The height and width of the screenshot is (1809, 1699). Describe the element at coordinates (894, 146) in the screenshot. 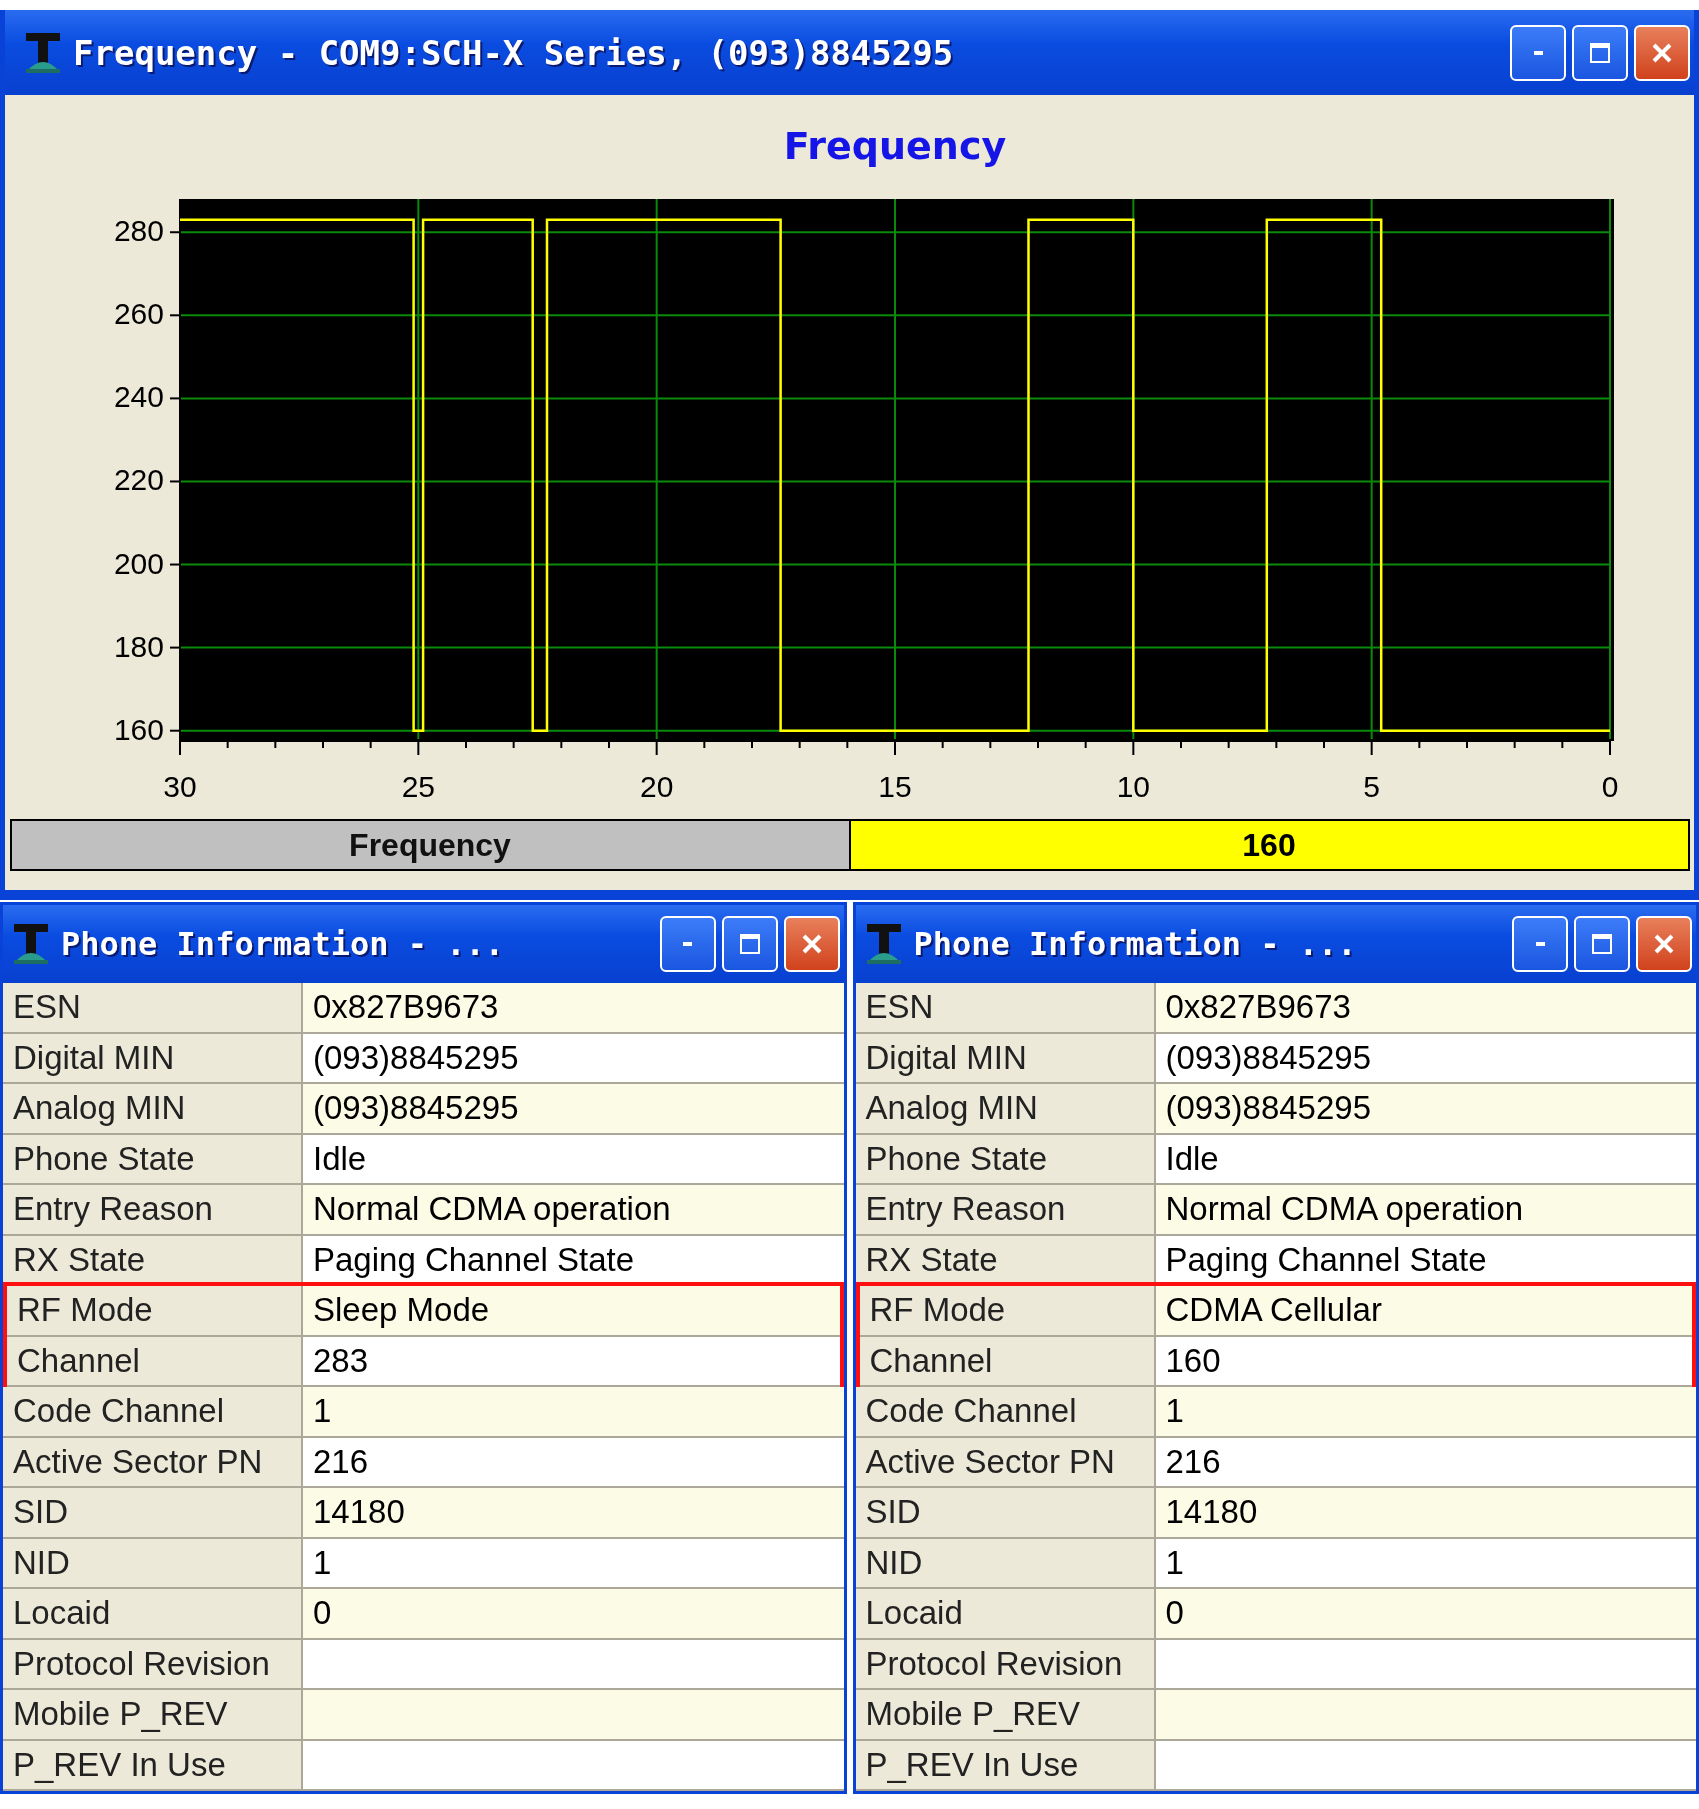

I see `chart-title: Frequency` at that location.